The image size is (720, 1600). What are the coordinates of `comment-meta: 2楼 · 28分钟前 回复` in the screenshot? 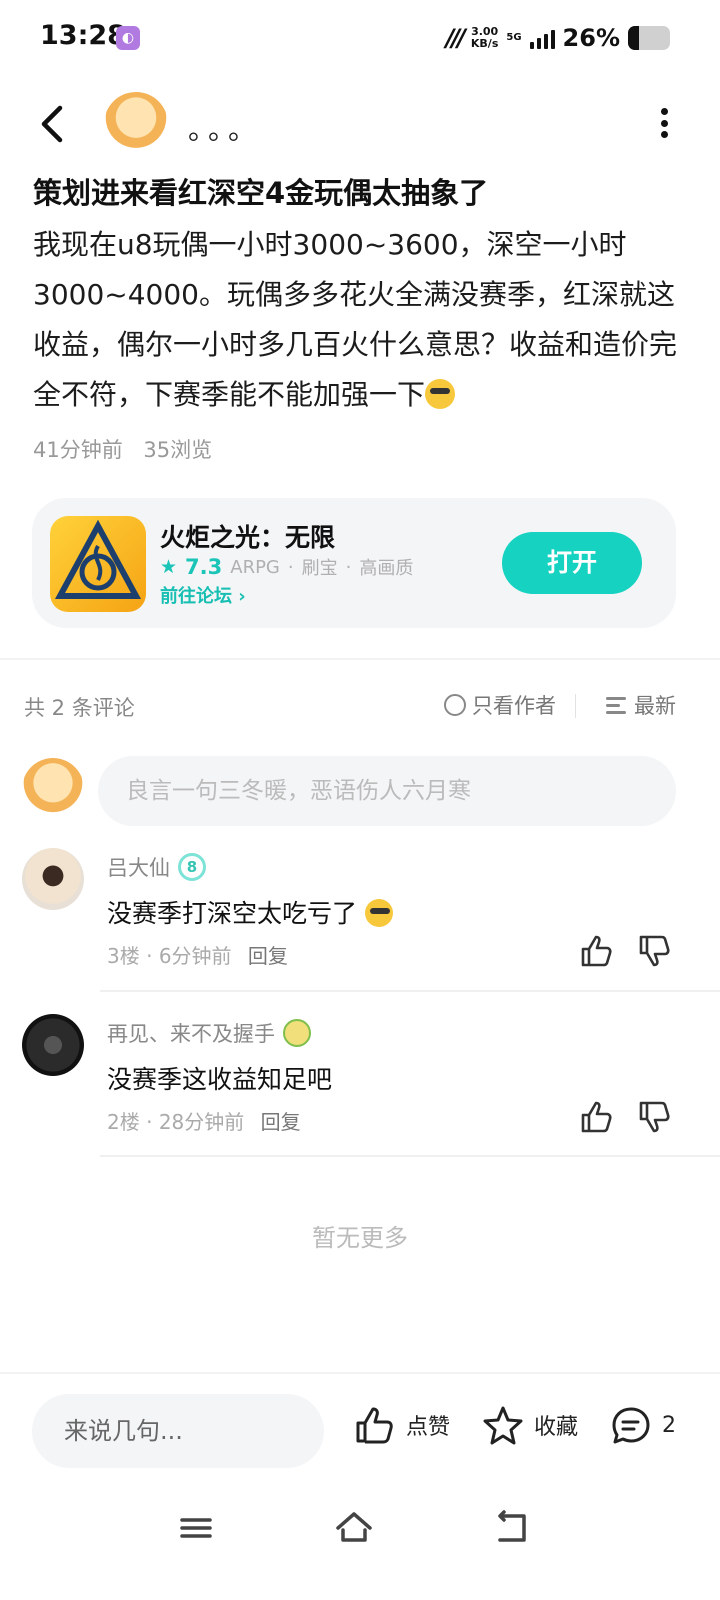 It's located at (204, 1120).